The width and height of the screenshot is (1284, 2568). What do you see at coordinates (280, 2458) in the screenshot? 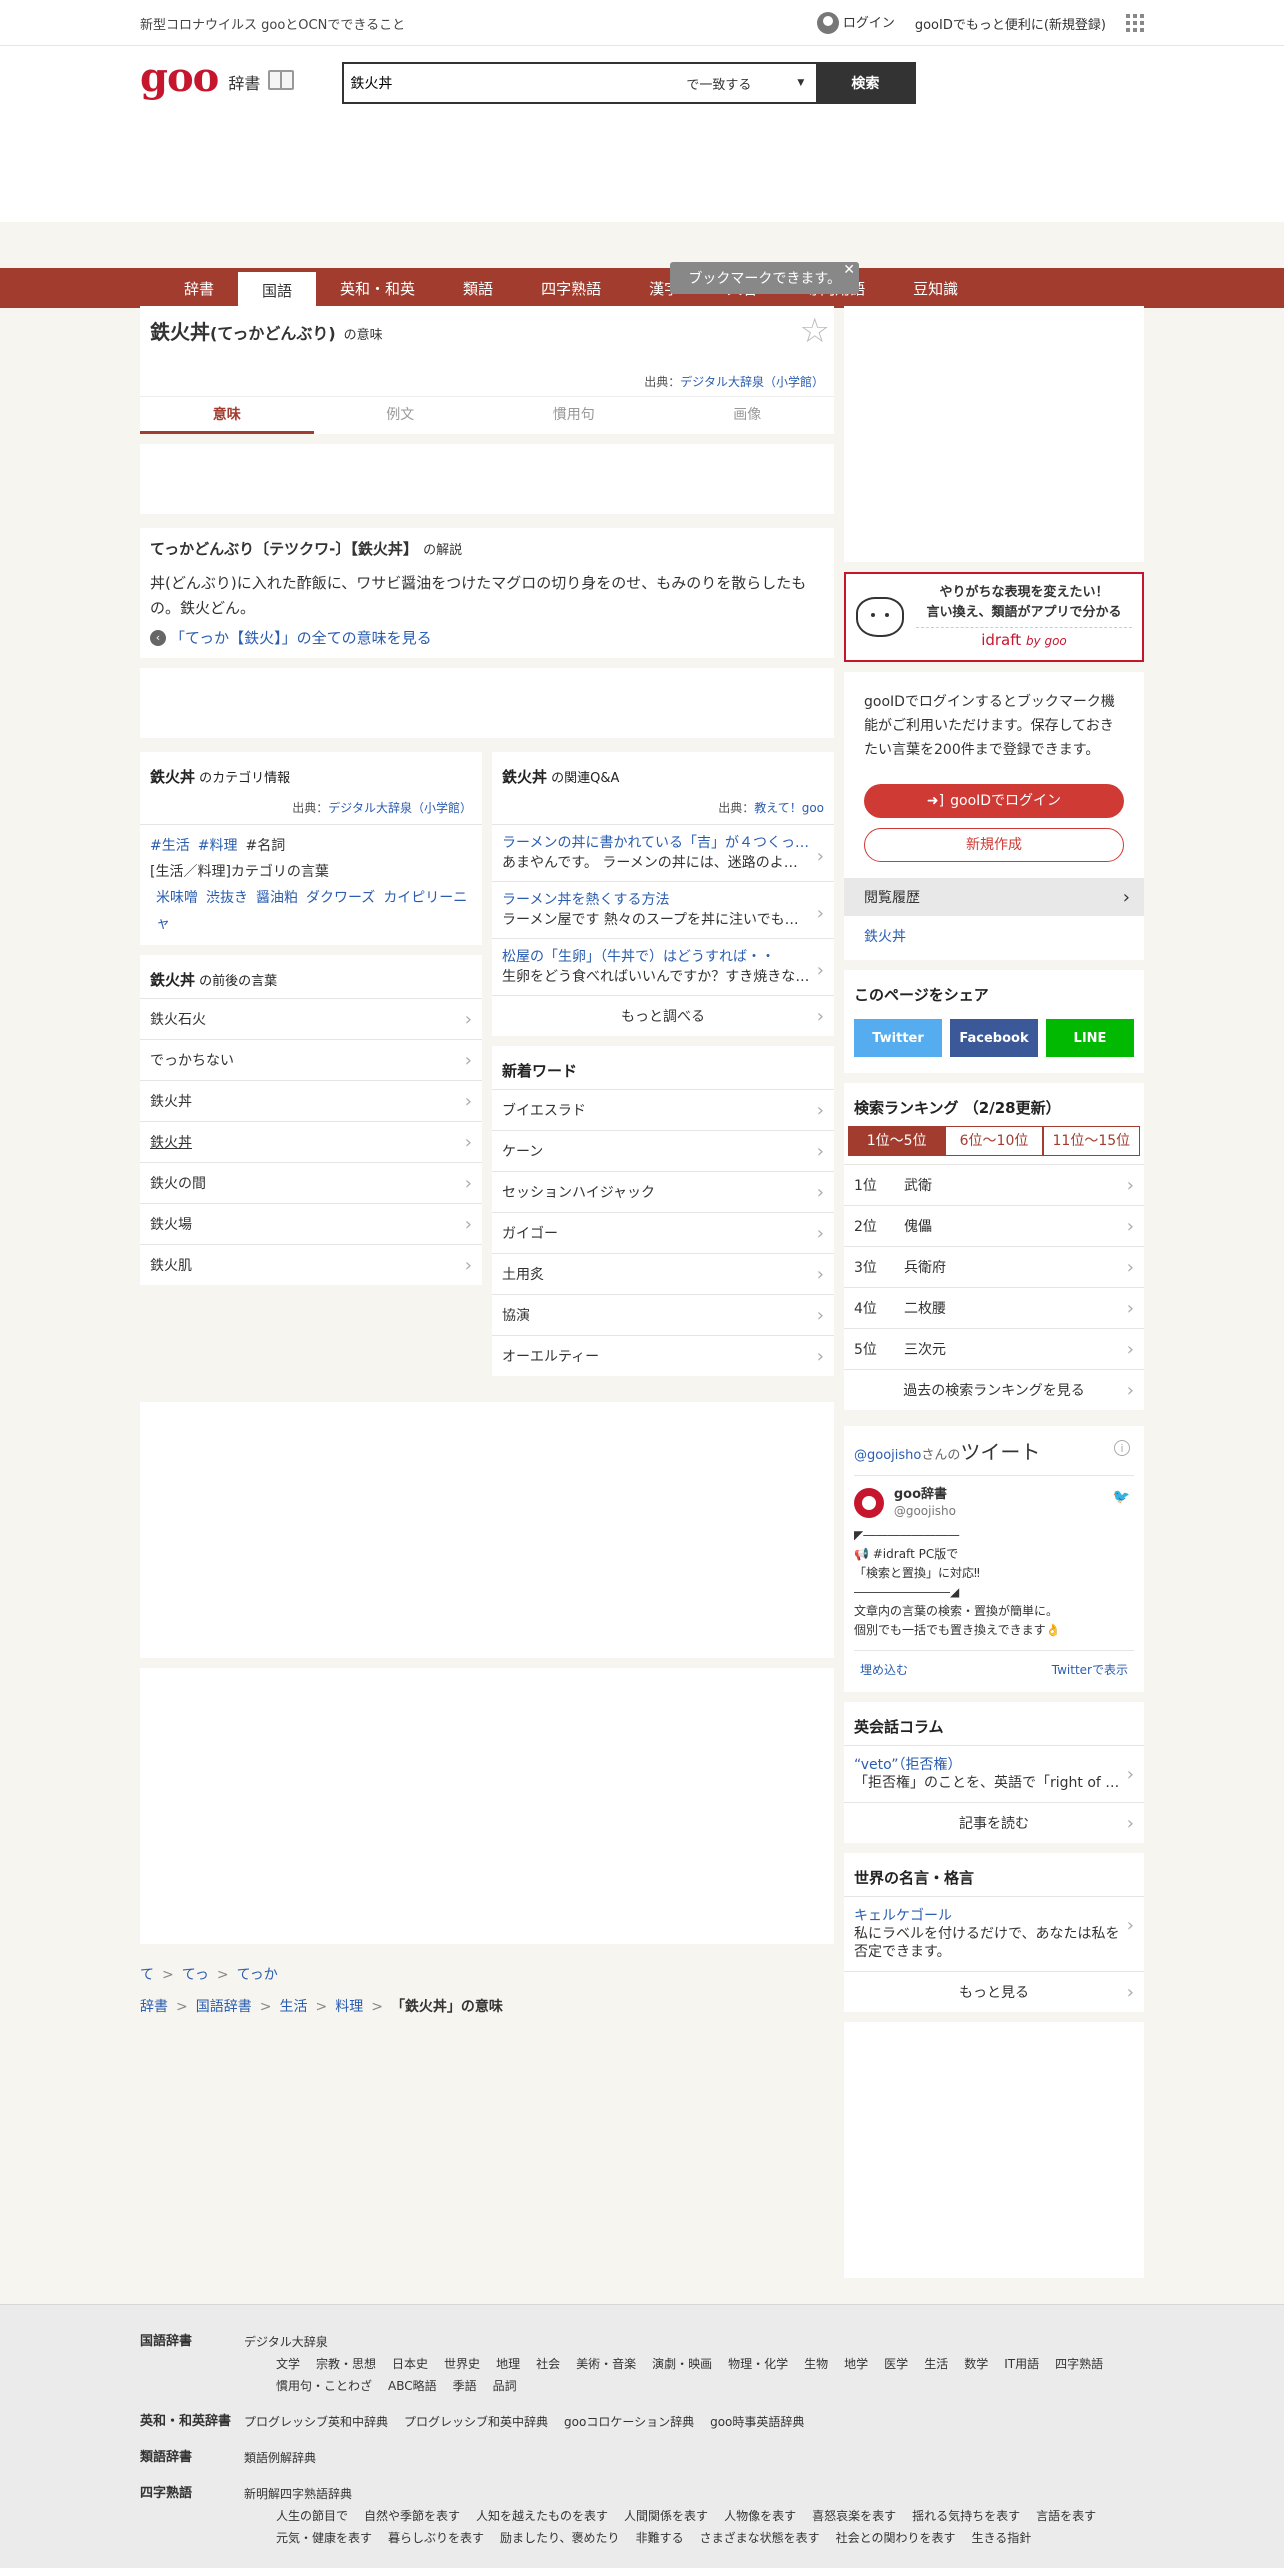
I see `footer-link: 類語例解辞典` at bounding box center [280, 2458].